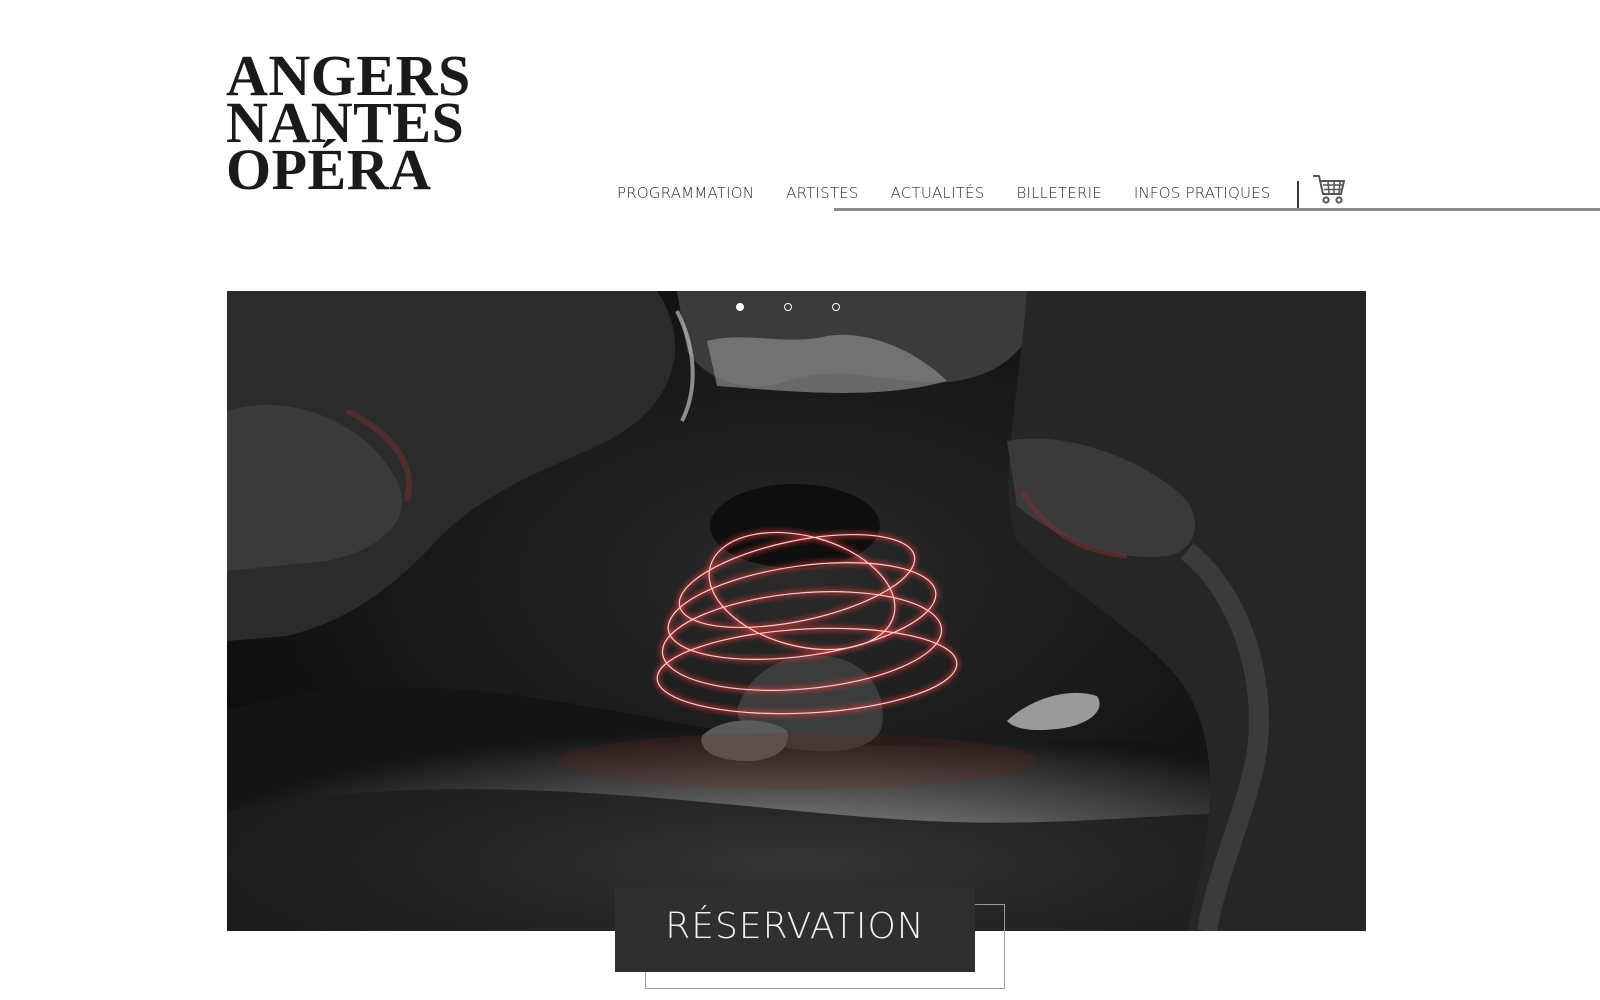 The image size is (1600, 1000). What do you see at coordinates (795, 926) in the screenshot?
I see `reservation-label: RÉSERVATION` at bounding box center [795, 926].